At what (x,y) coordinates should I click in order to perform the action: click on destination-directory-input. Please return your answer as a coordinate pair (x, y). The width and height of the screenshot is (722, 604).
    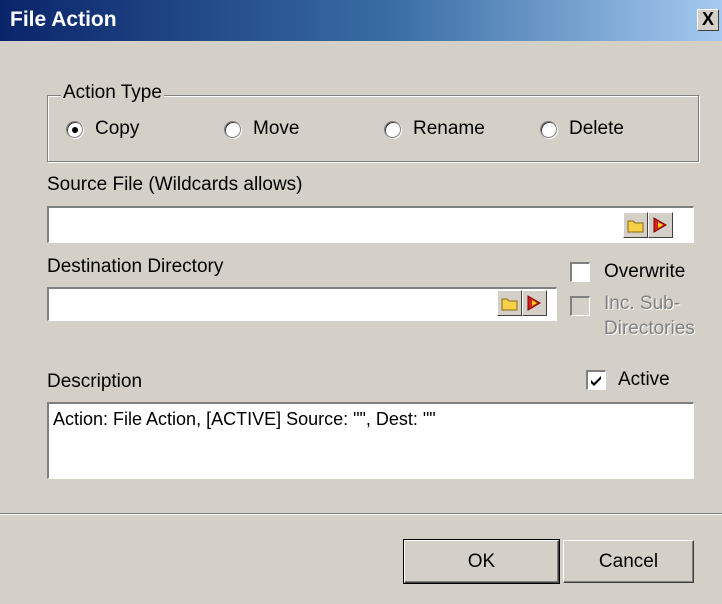
    Looking at the image, I should click on (302, 304).